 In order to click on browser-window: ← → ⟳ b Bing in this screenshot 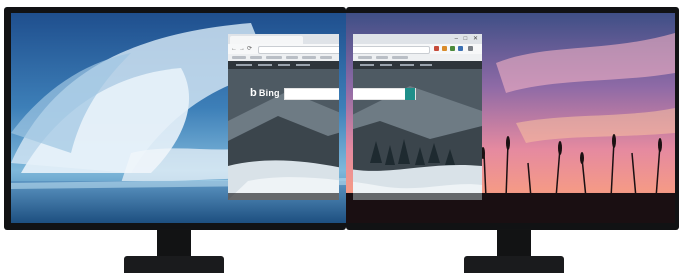, I will do `click(283, 117)`.